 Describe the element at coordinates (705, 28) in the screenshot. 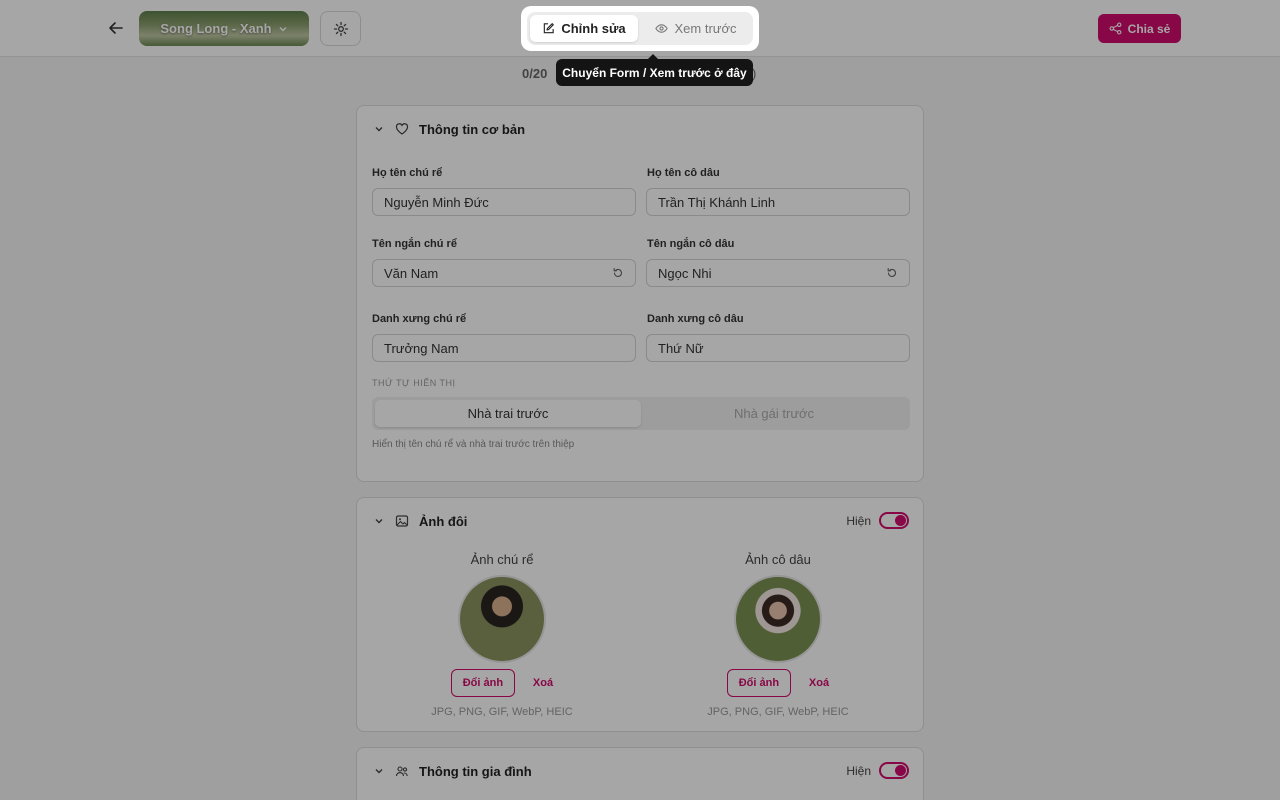

I see `preview-mode-label: Xem trước` at that location.